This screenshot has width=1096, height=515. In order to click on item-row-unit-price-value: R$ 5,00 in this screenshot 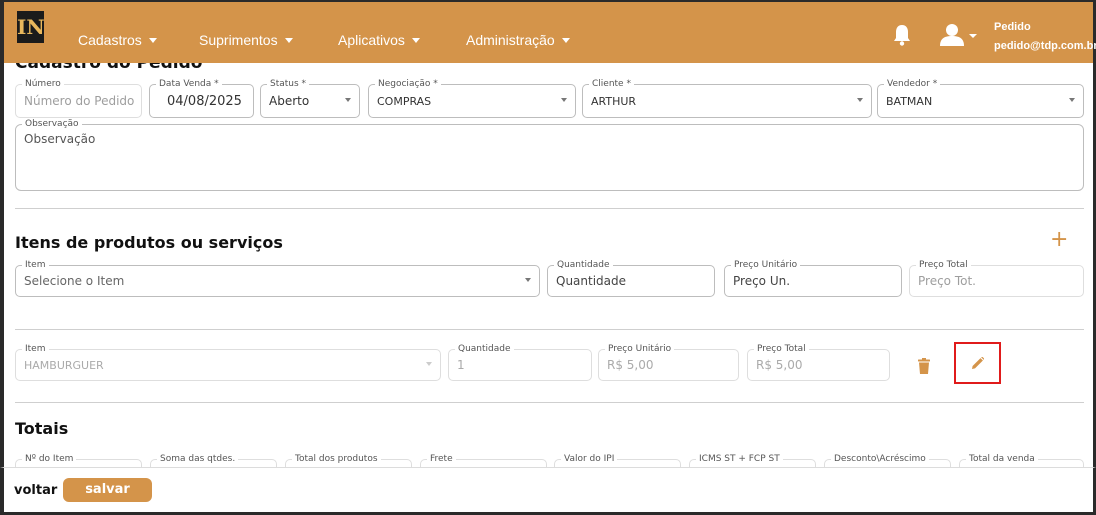, I will do `click(630, 365)`.